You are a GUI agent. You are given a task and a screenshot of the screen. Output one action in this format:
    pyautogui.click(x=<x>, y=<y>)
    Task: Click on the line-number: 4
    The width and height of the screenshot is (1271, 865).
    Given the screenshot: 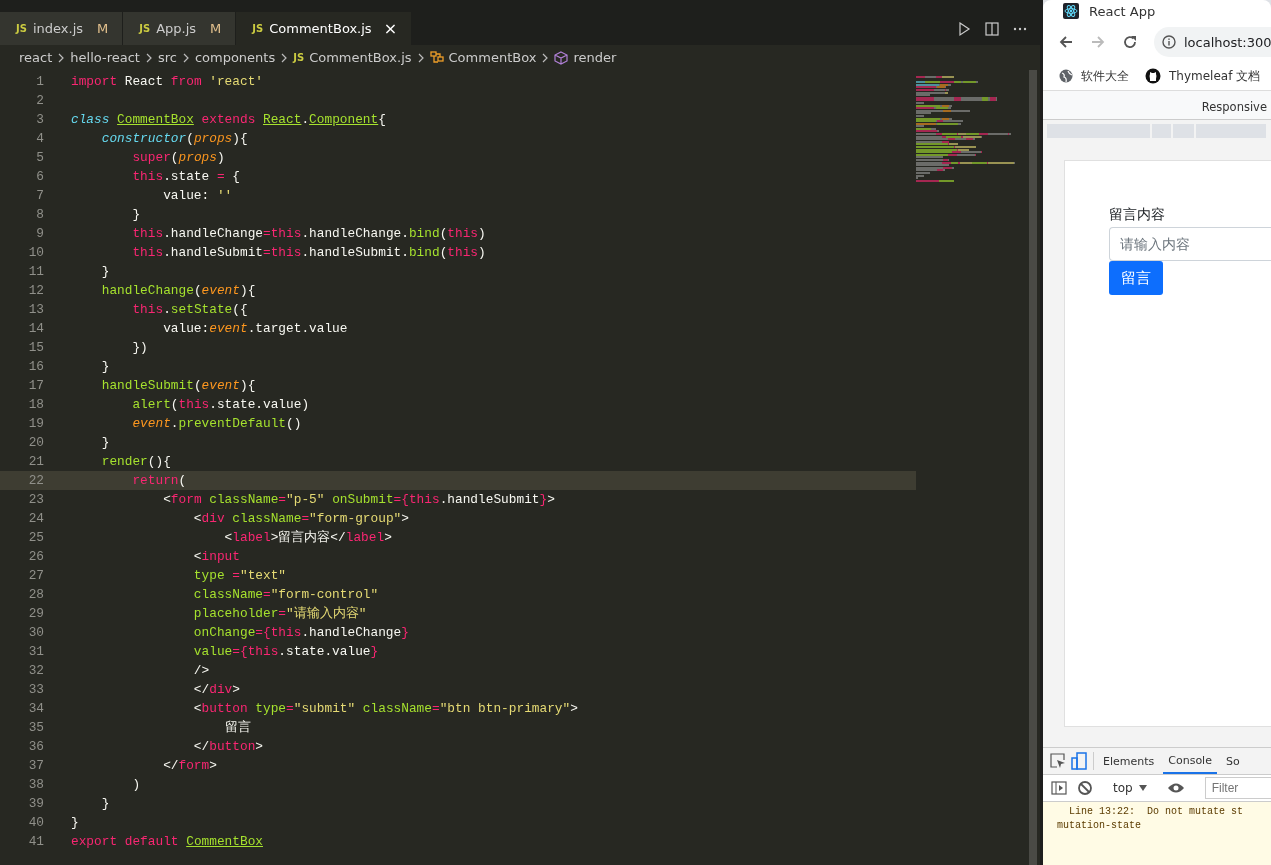 What is the action you would take?
    pyautogui.click(x=40, y=139)
    